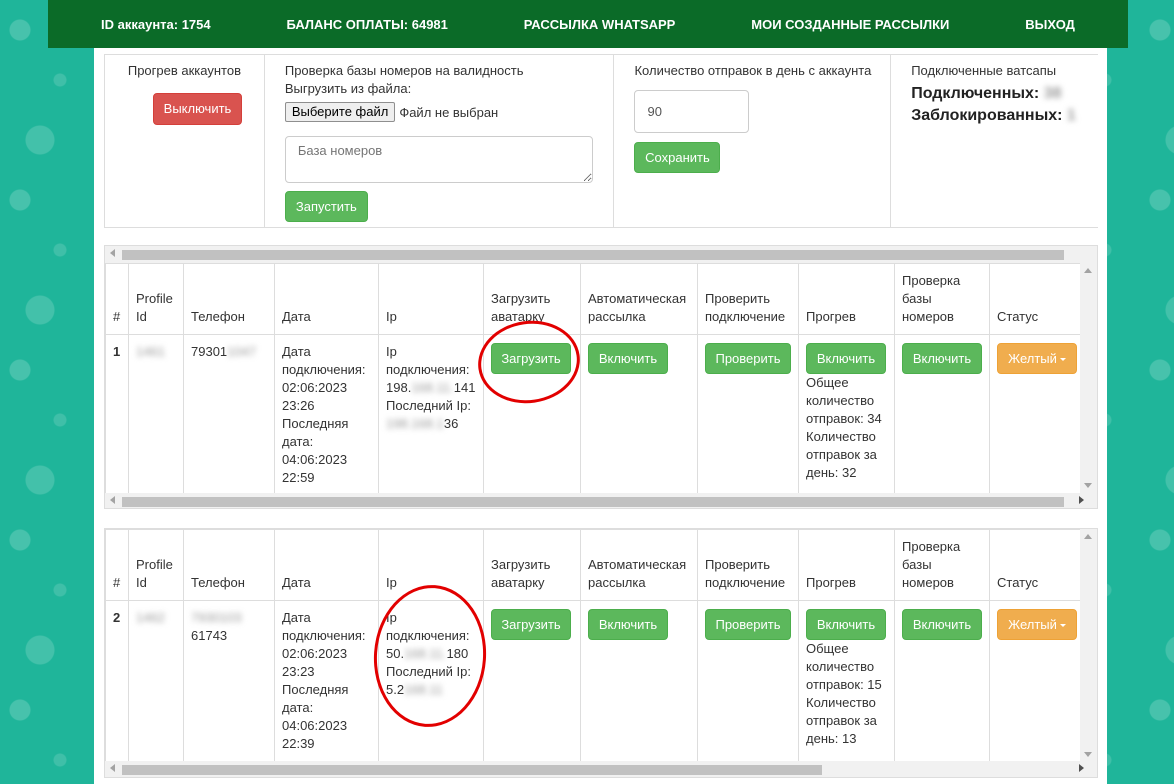  What do you see at coordinates (639, 565) in the screenshot?
I see `header-auto-mailing: Автоматическая рассылка` at bounding box center [639, 565].